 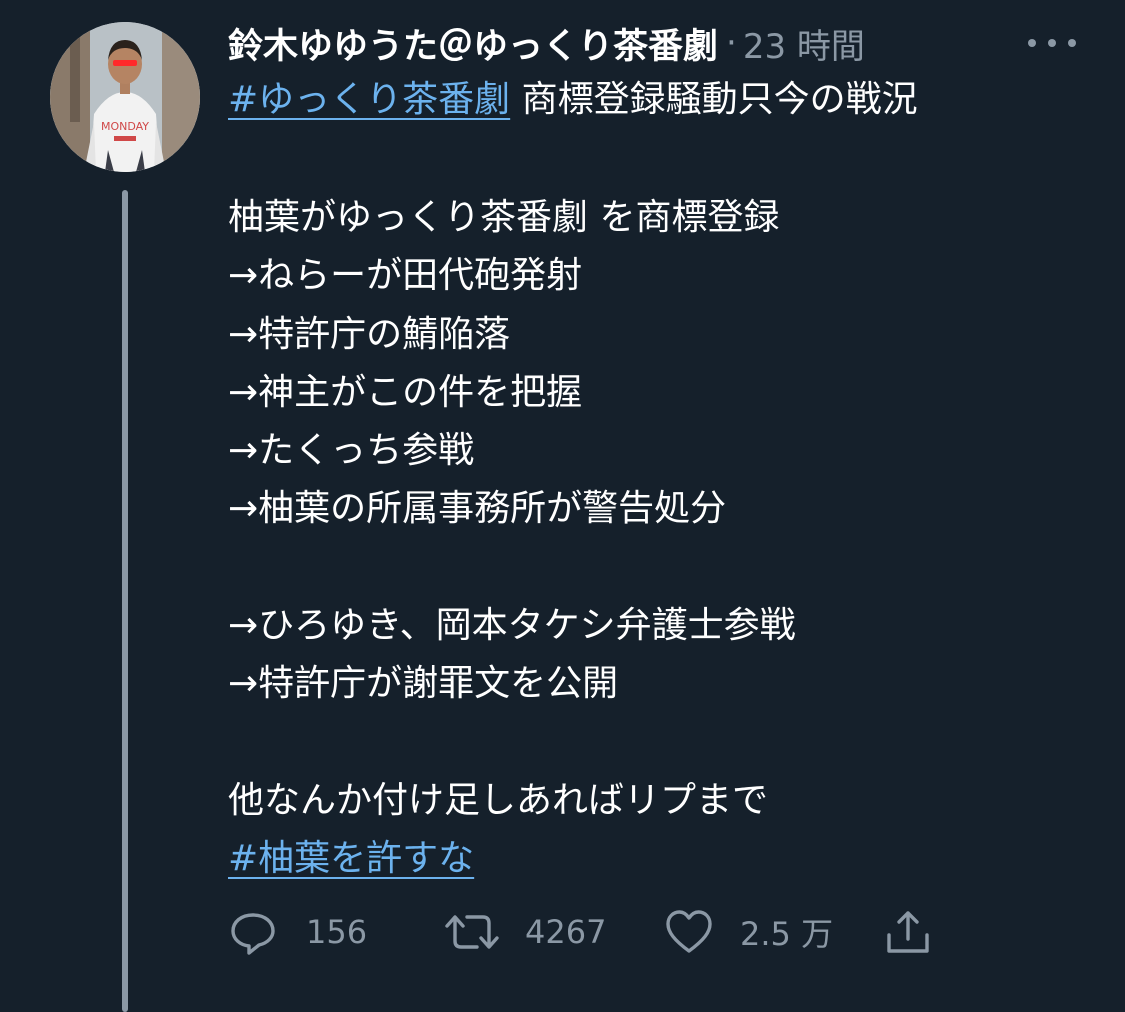 What do you see at coordinates (804, 43) in the screenshot?
I see `tweet-timestamp: 23 時間` at bounding box center [804, 43].